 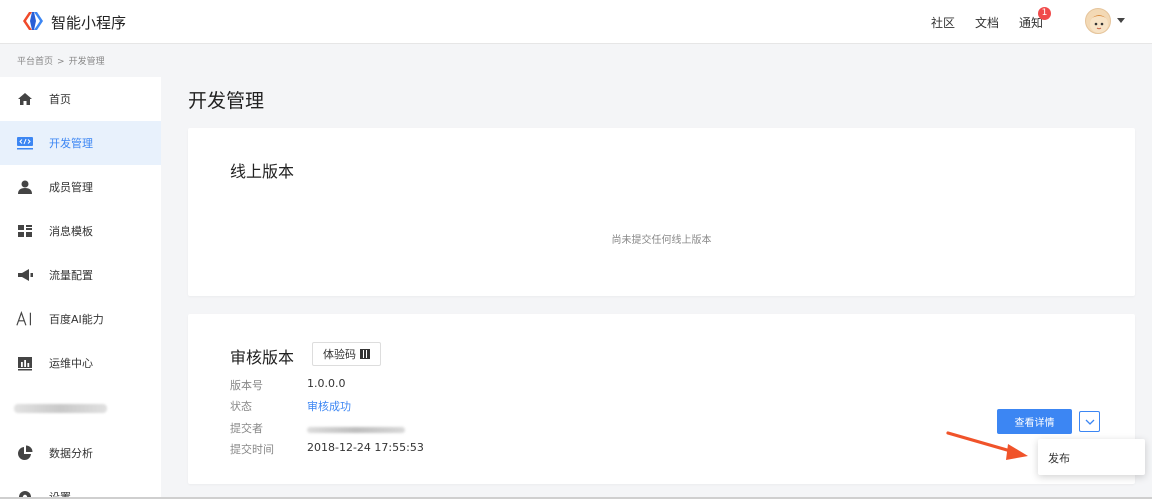 I want to click on breadcrumb-current: 开发管理, so click(x=86, y=62).